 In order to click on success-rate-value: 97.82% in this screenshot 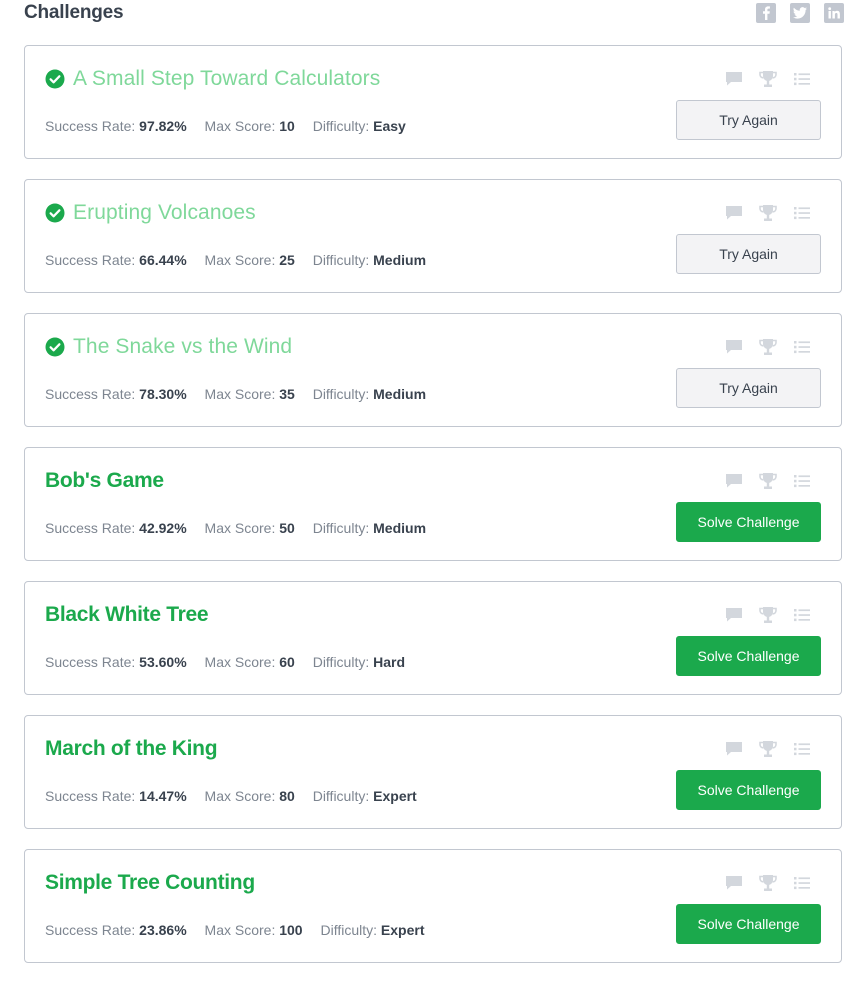, I will do `click(163, 126)`.